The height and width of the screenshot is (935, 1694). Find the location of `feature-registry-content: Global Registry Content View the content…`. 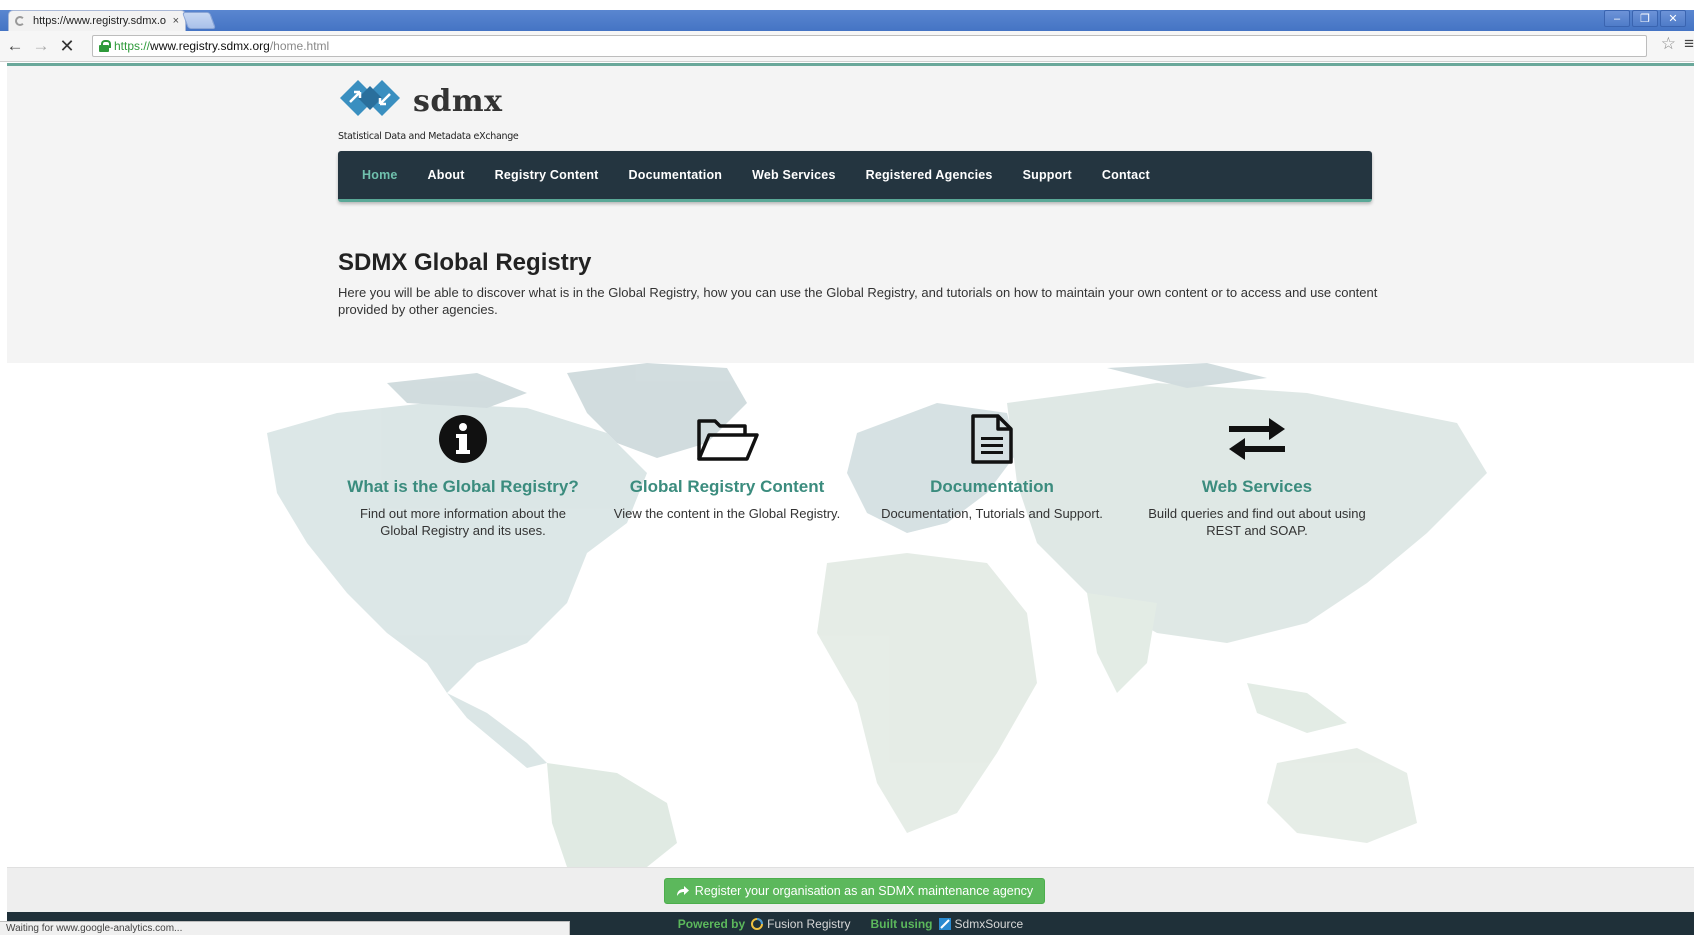

feature-registry-content: Global Registry Content View the content… is located at coordinates (727, 466).